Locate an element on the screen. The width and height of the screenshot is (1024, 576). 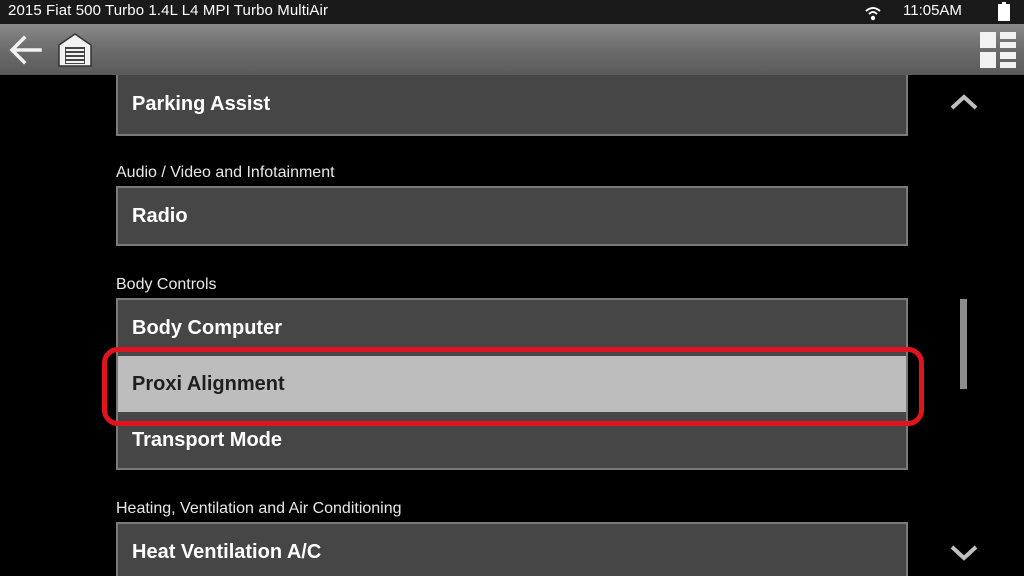
list-group: Radio is located at coordinates (512, 216).